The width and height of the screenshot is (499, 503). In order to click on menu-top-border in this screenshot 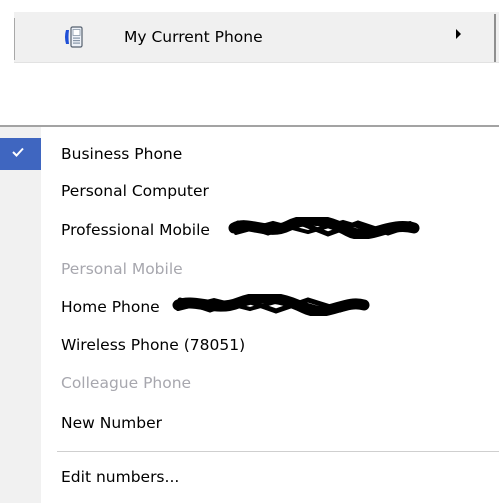, I will do `click(249, 126)`.